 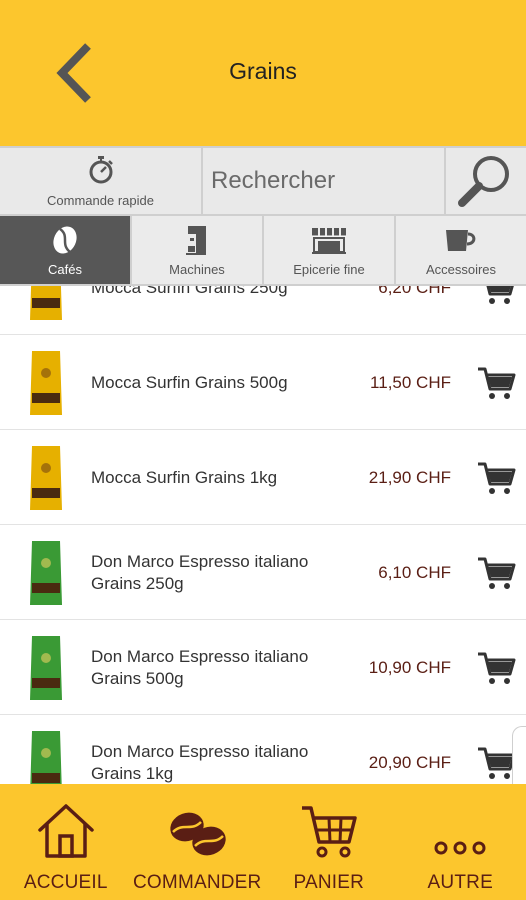 I want to click on toolbar: Commande rapide, so click(x=263, y=181).